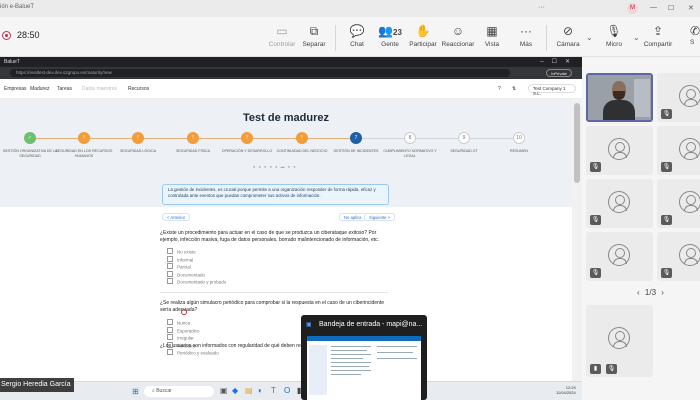  Describe the element at coordinates (619, 341) in the screenshot. I see `self-view-tile: ▮ 🎙` at that location.